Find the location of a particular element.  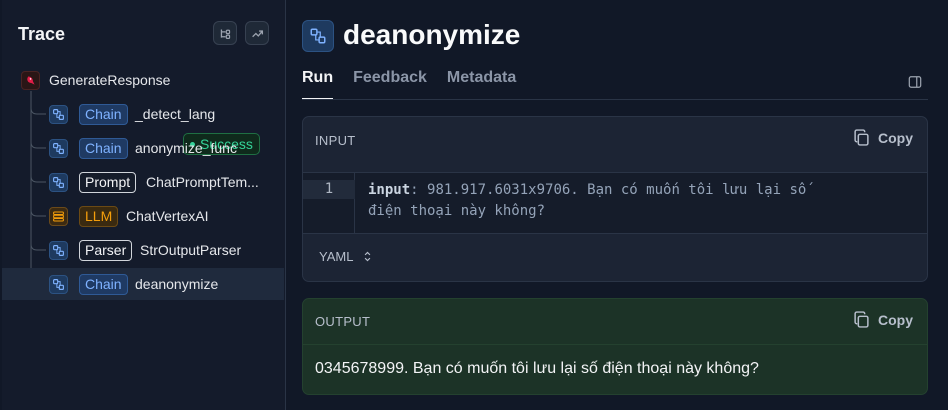

tree-view-icon is located at coordinates (225, 33).